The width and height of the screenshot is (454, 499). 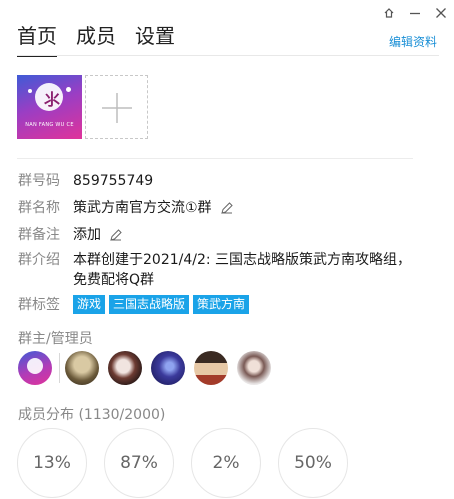 What do you see at coordinates (87, 235) in the screenshot?
I see `add-note-link: 添加` at bounding box center [87, 235].